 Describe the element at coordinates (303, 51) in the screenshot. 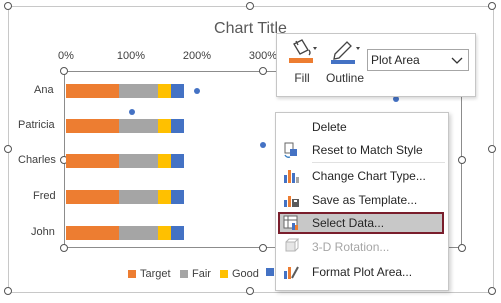

I see `paint-bucket-icon` at that location.